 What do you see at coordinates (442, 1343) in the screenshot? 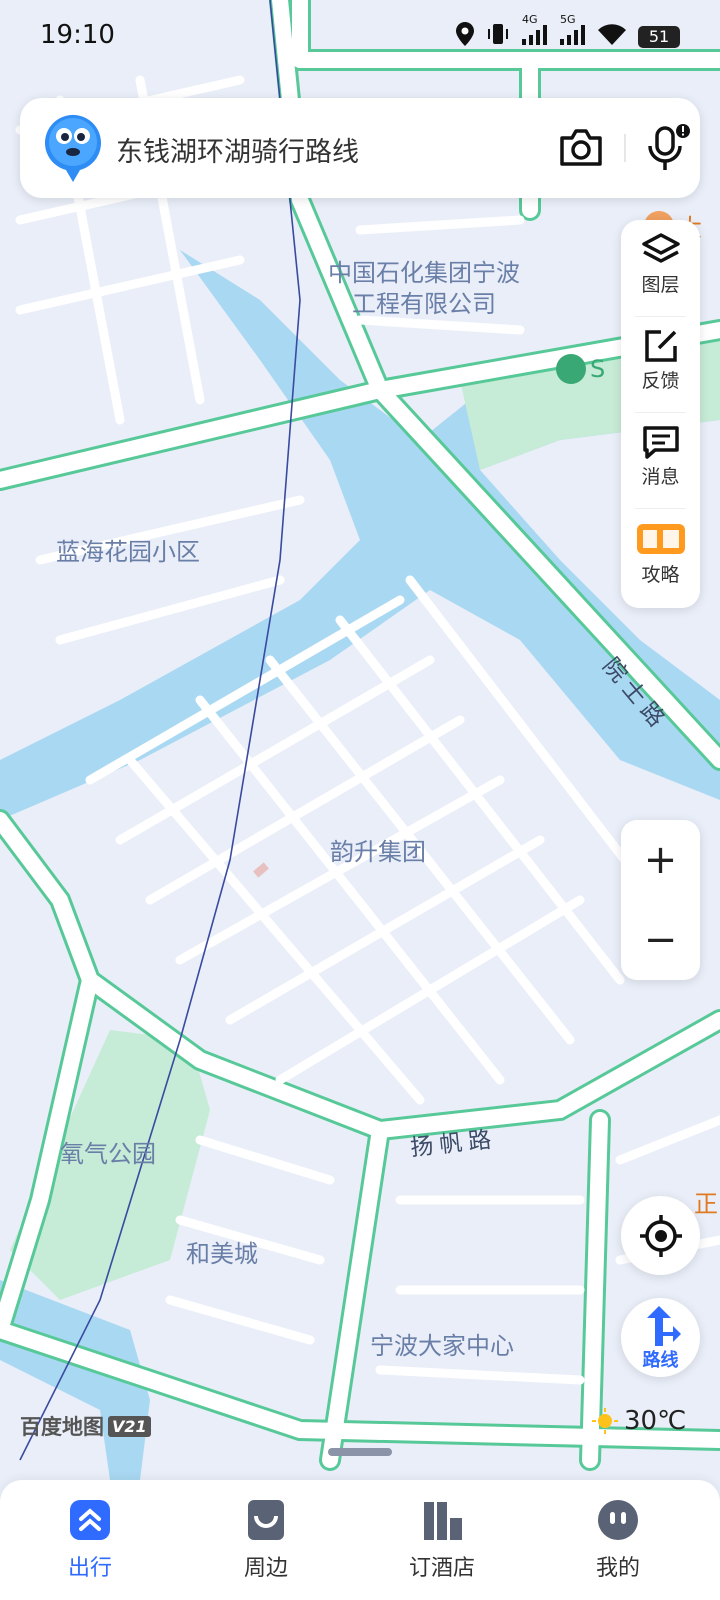
I see `label-ningbo-center: 宁波大家中心` at bounding box center [442, 1343].